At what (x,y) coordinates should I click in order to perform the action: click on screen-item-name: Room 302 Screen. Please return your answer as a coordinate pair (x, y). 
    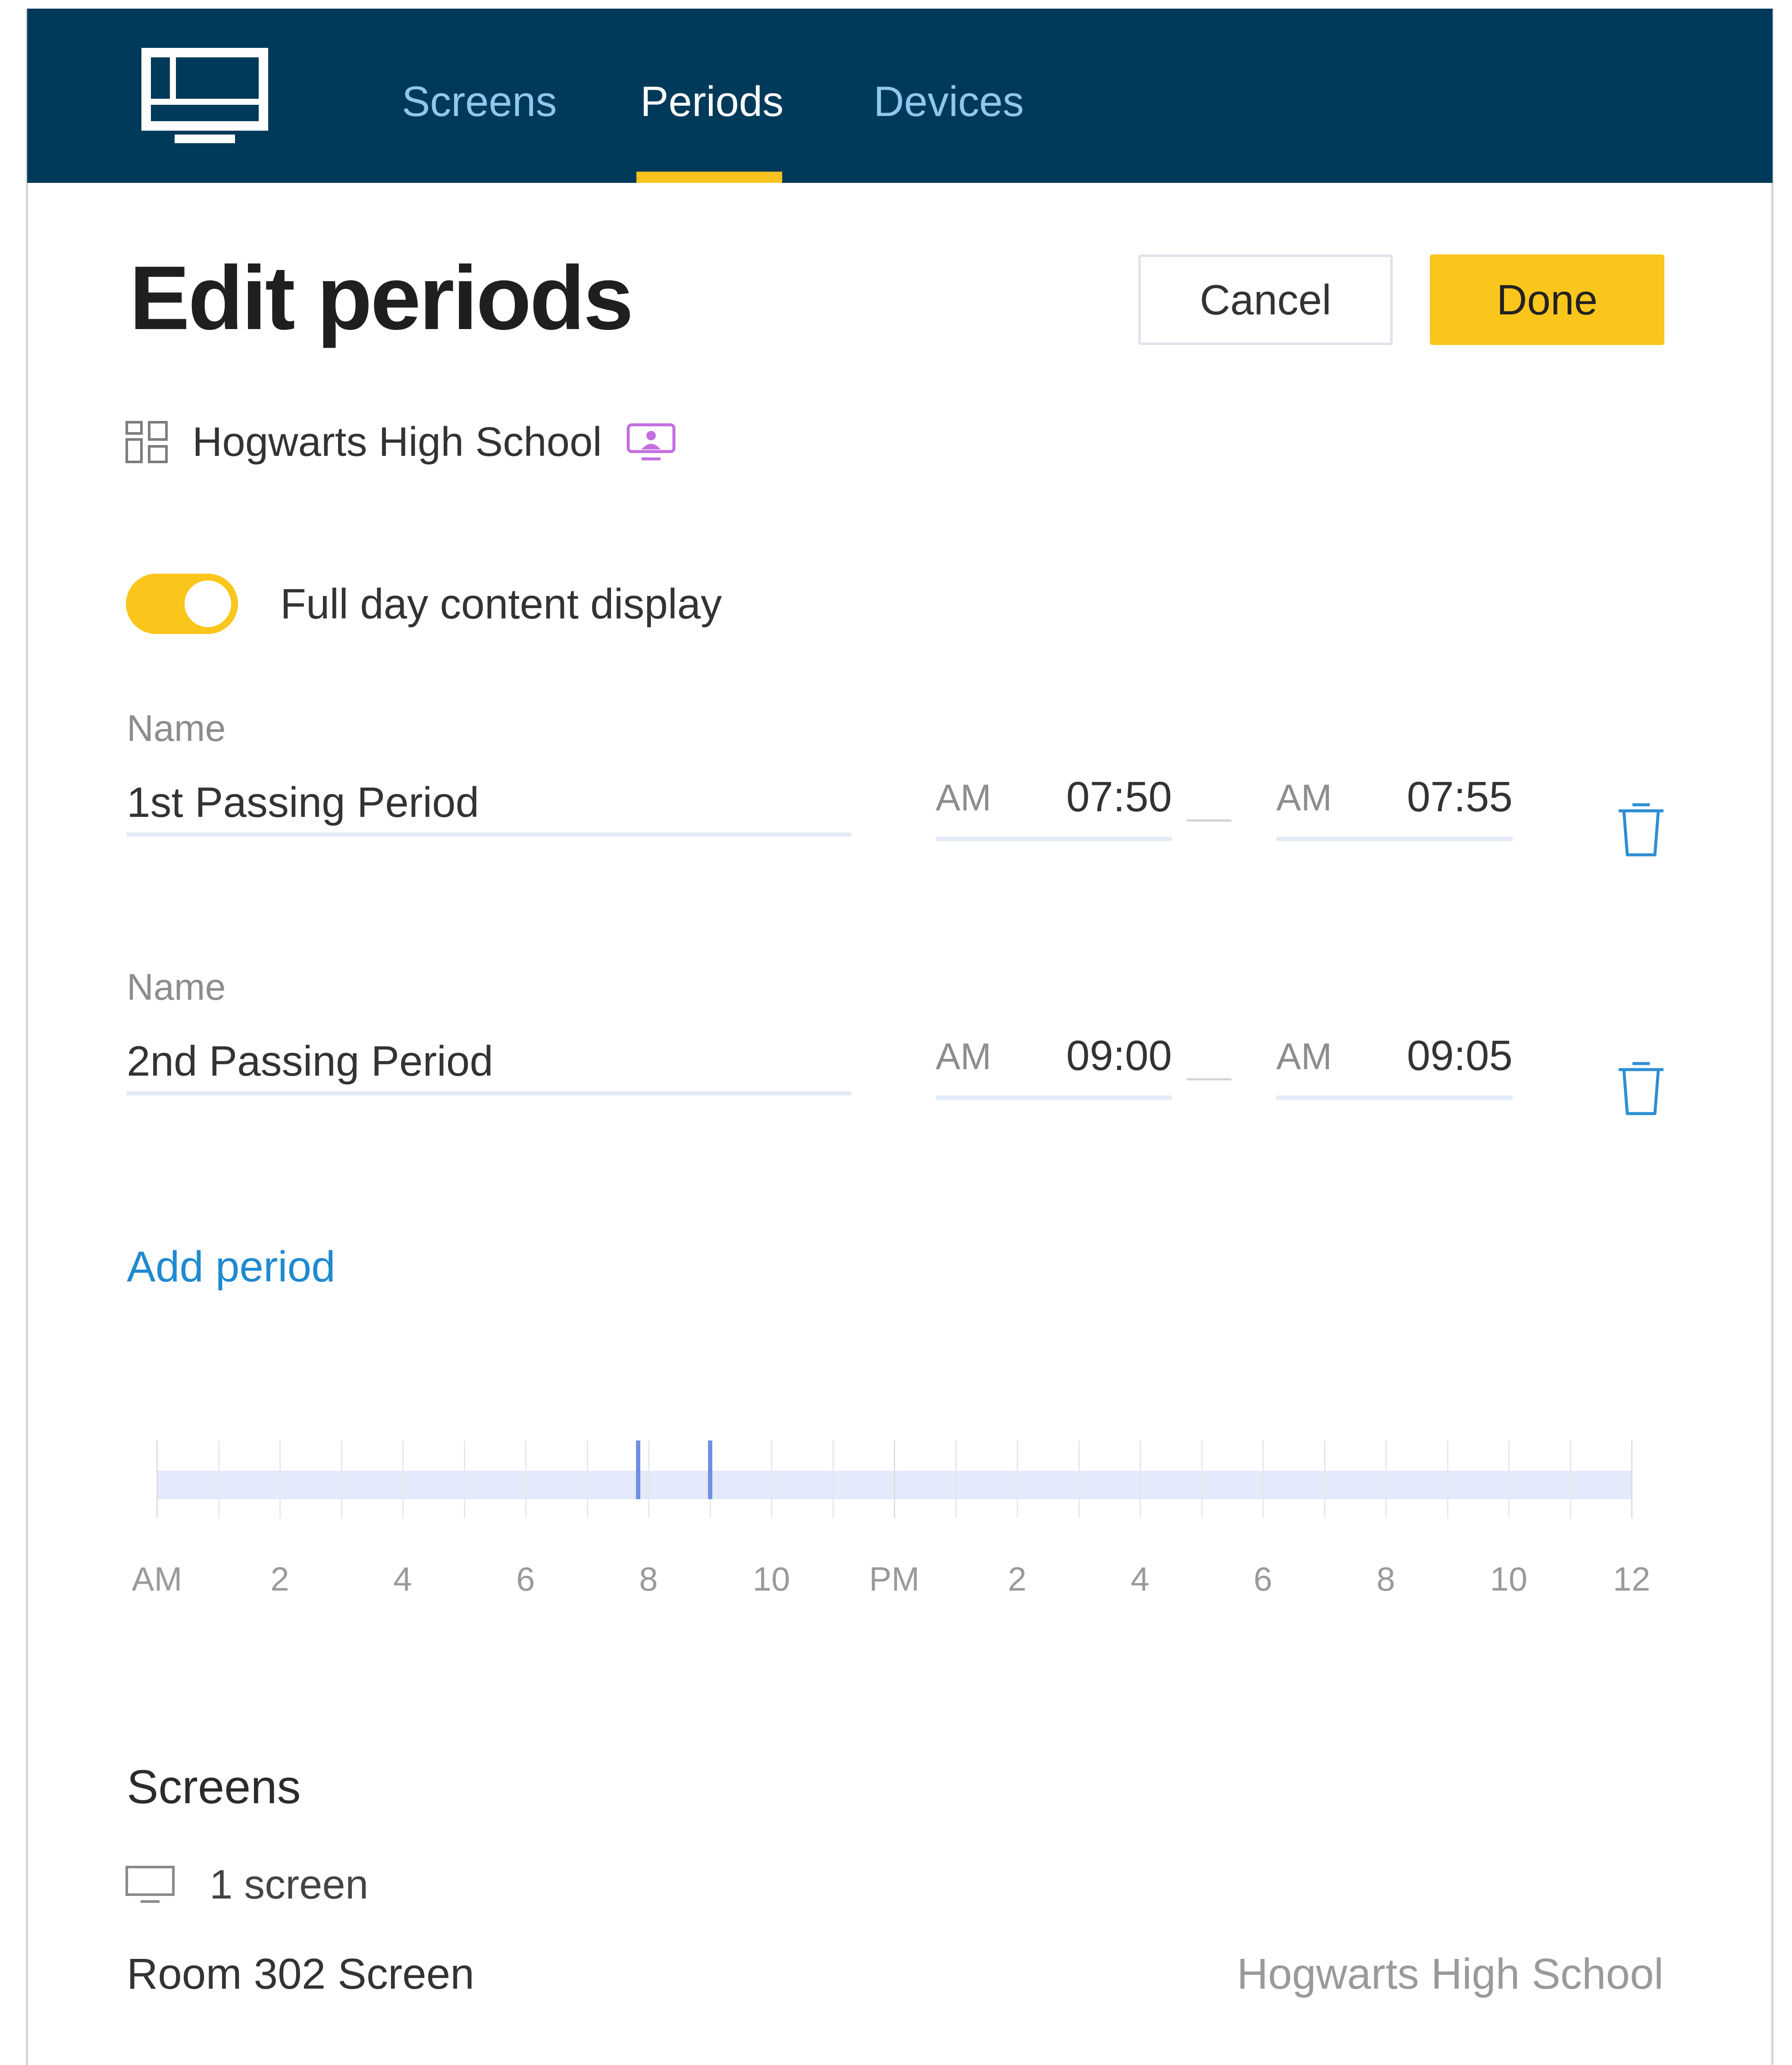
    Looking at the image, I should click on (300, 1974).